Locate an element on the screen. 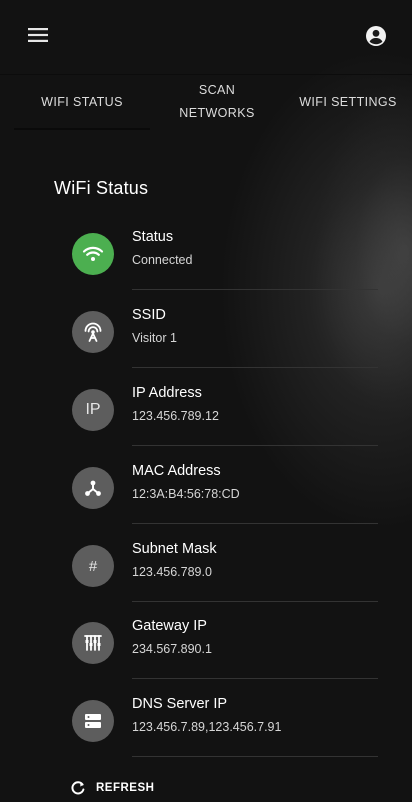 The height and width of the screenshot is (802, 412). hash-icon: # is located at coordinates (93, 566).